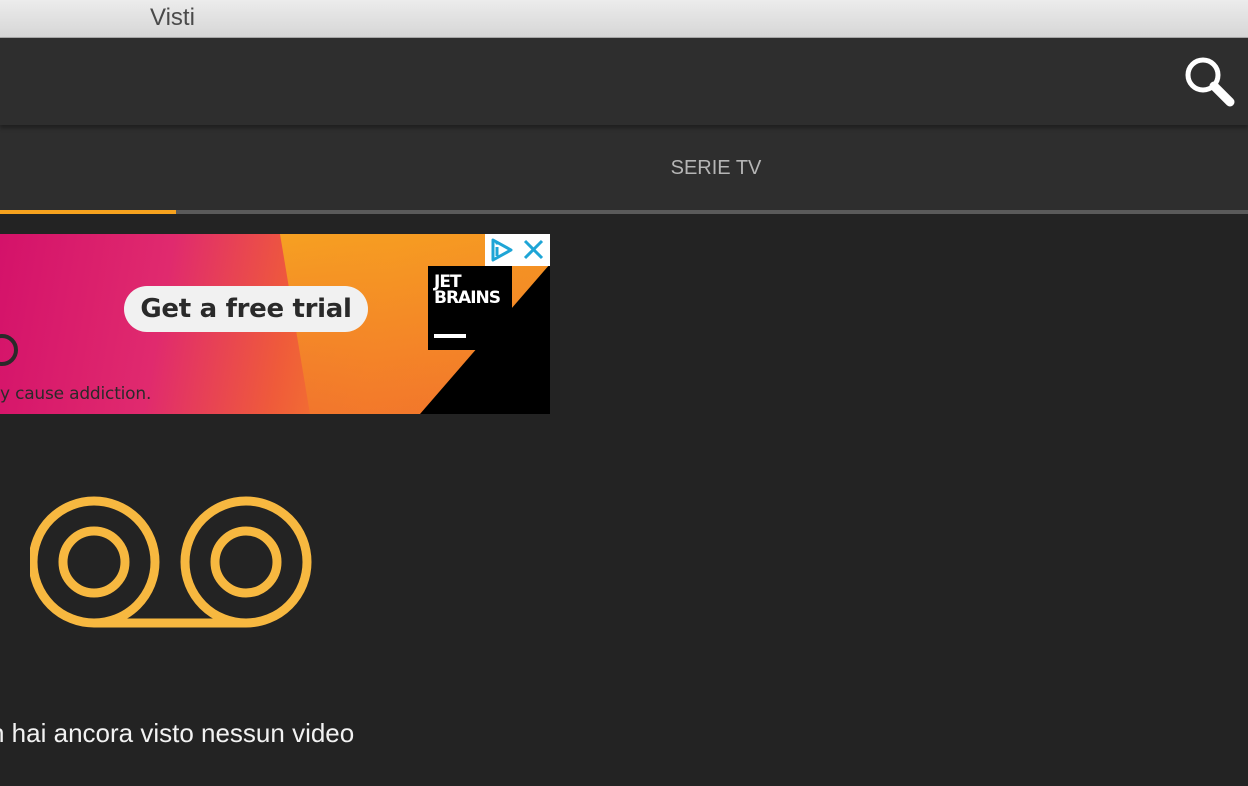 Image resolution: width=1248 pixels, height=786 pixels. Describe the element at coordinates (171, 562) in the screenshot. I see `voicemail-icon` at that location.